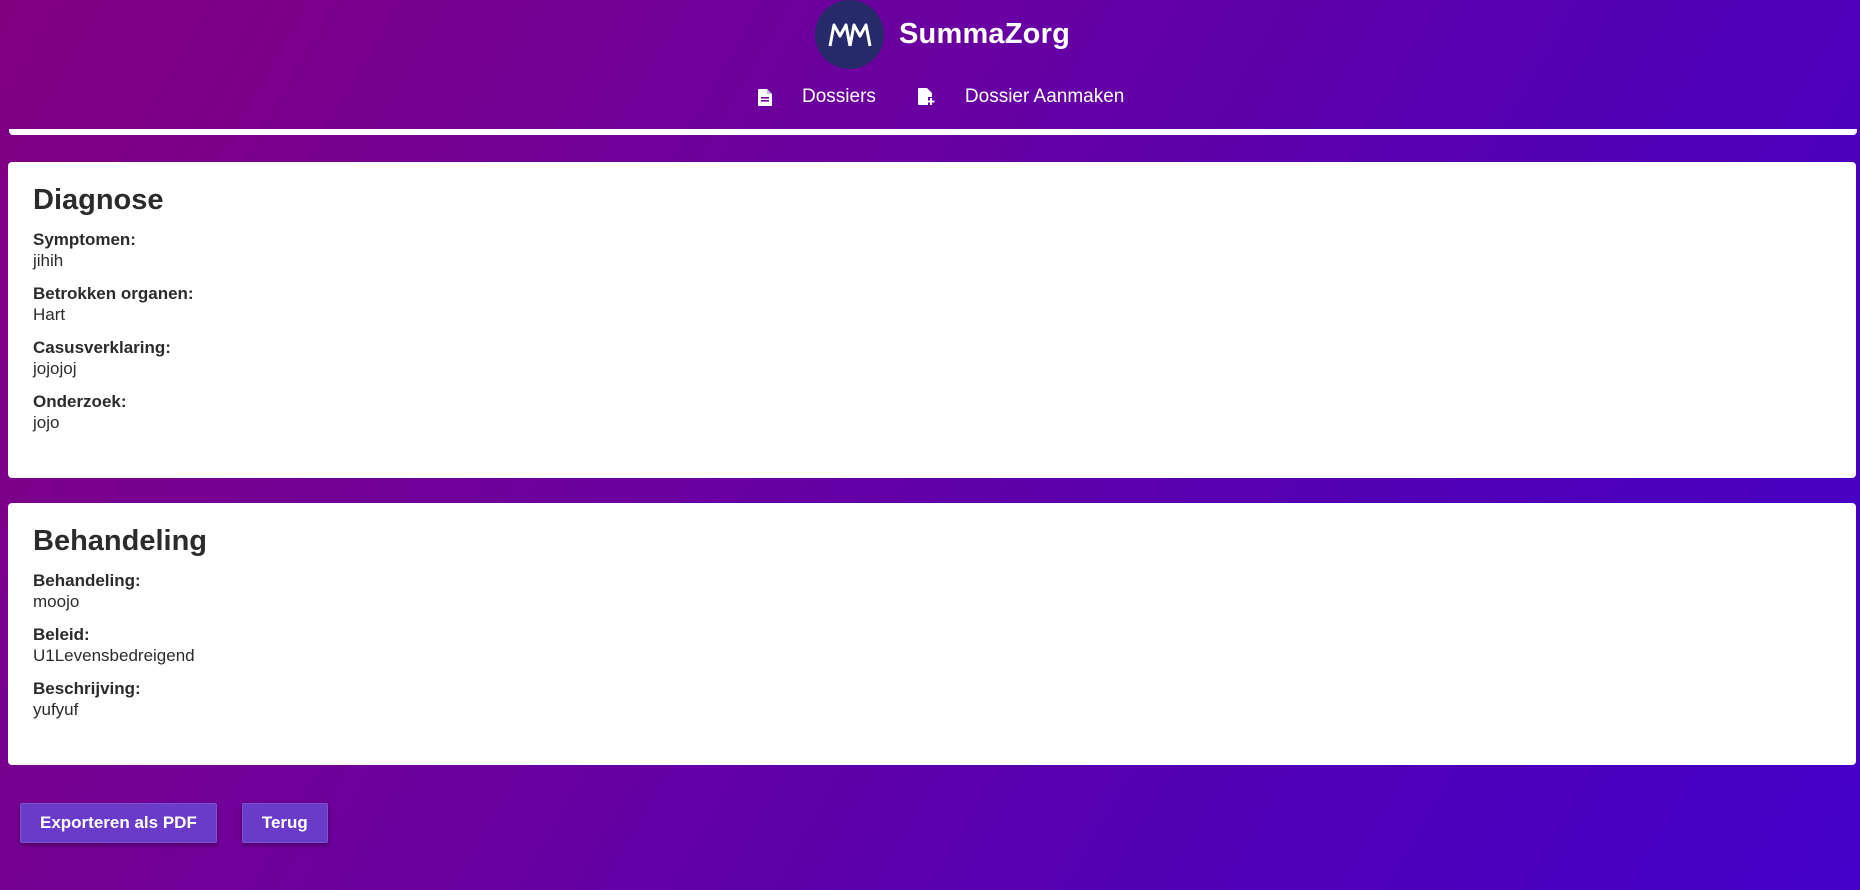 The image size is (1860, 890). I want to click on field-value: jojo, so click(46, 422).